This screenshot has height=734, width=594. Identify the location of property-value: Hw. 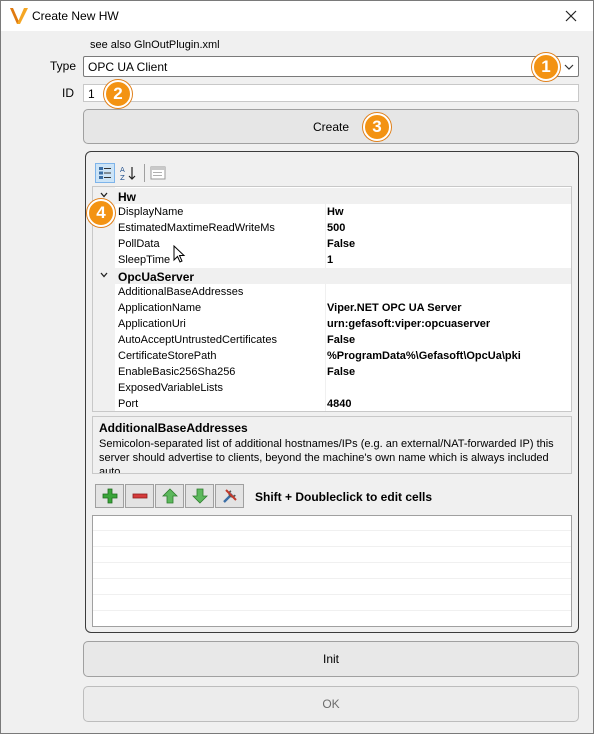
(335, 212).